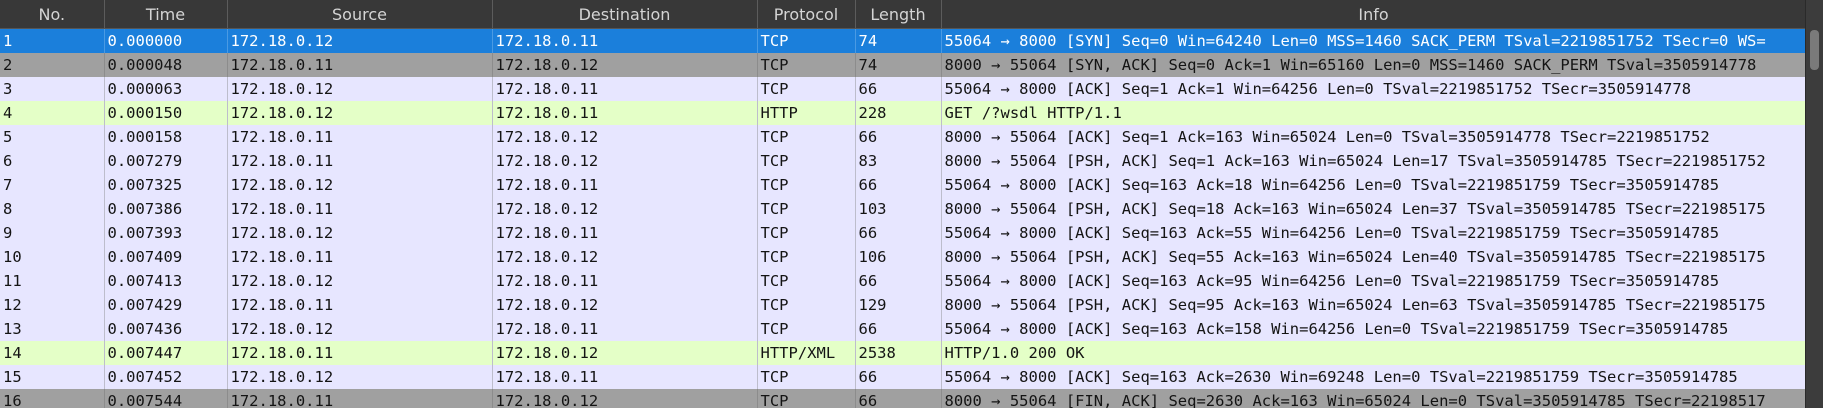 The height and width of the screenshot is (408, 1823). I want to click on packet-number: 10, so click(52, 257).